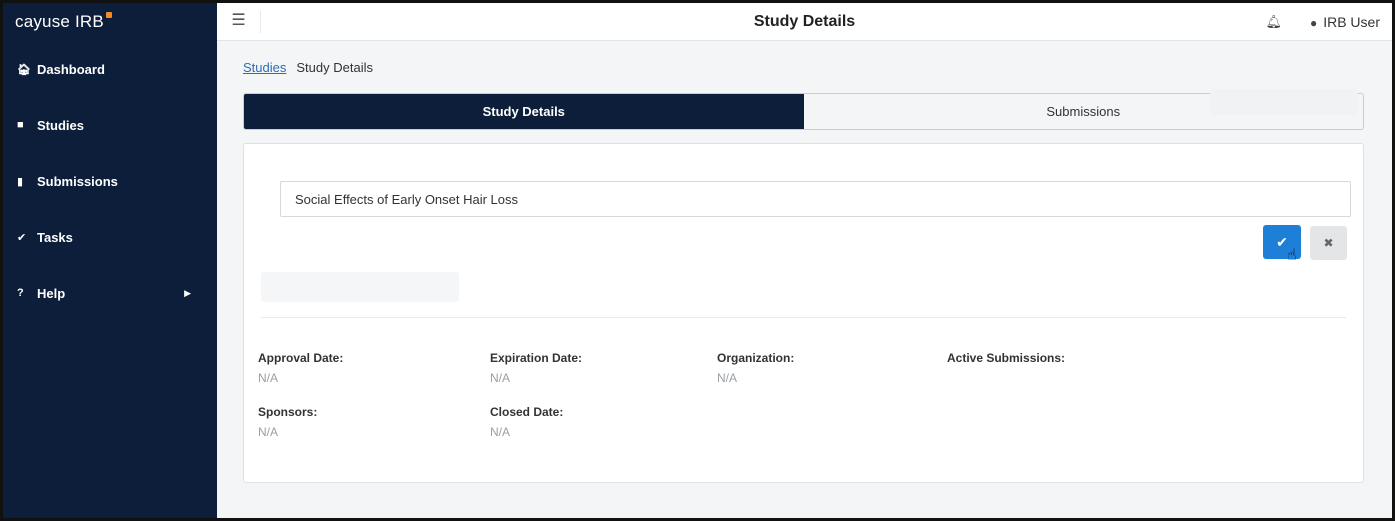  I want to click on sponsors-value: N/A, so click(268, 432).